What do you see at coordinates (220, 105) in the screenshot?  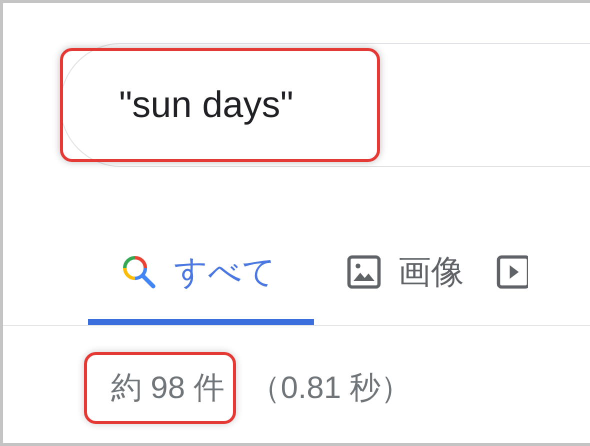 I see `search-query: "sun days"` at bounding box center [220, 105].